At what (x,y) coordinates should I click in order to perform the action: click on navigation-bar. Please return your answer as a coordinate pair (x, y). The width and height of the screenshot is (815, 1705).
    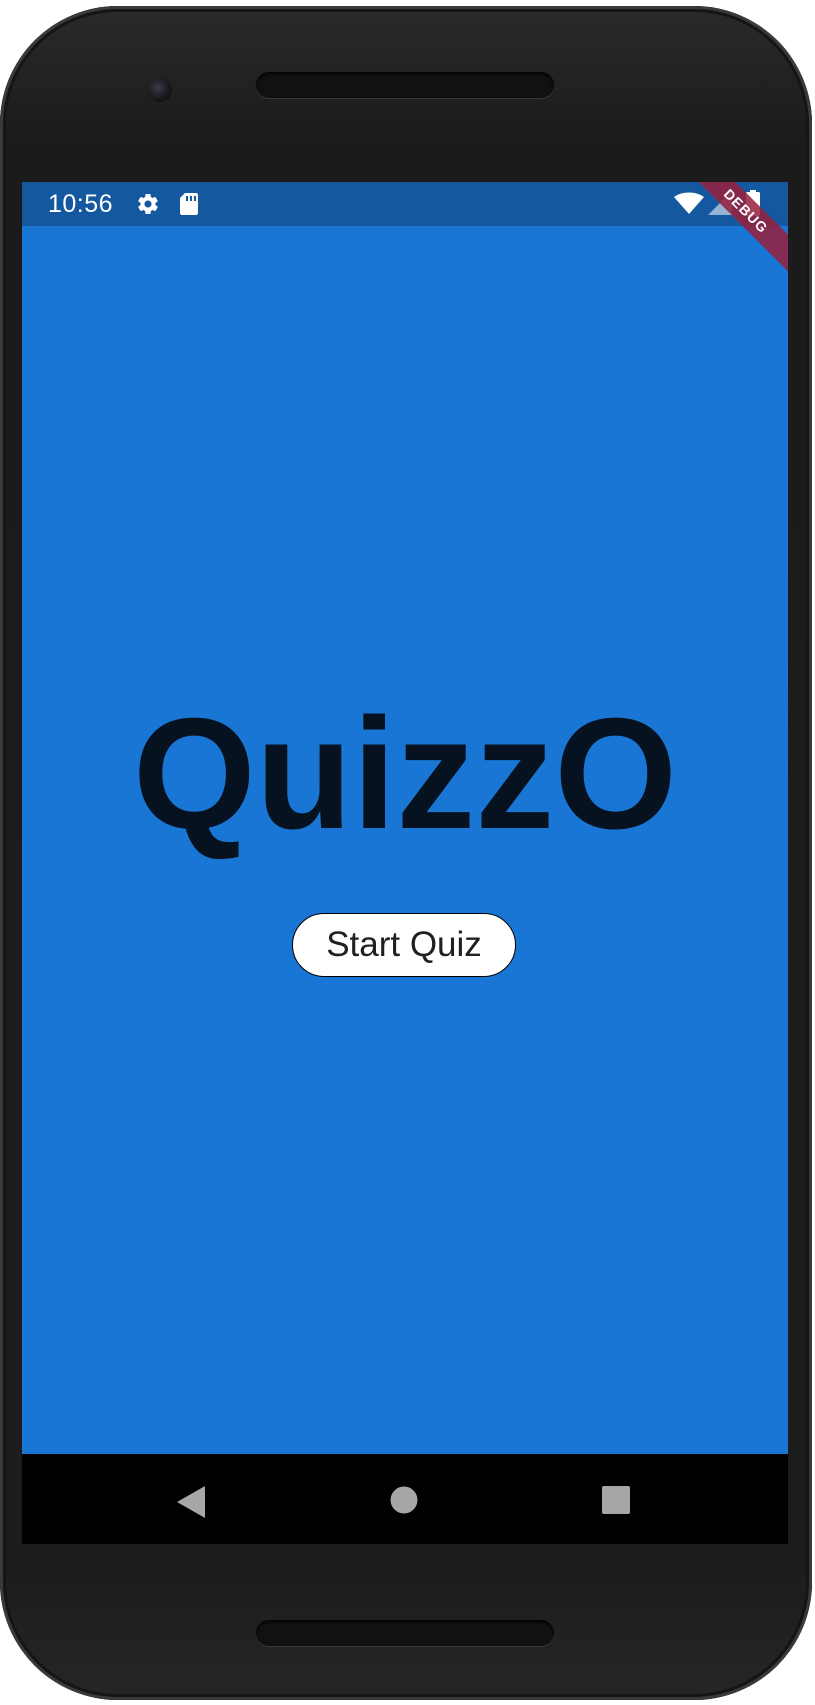
    Looking at the image, I should click on (405, 1499).